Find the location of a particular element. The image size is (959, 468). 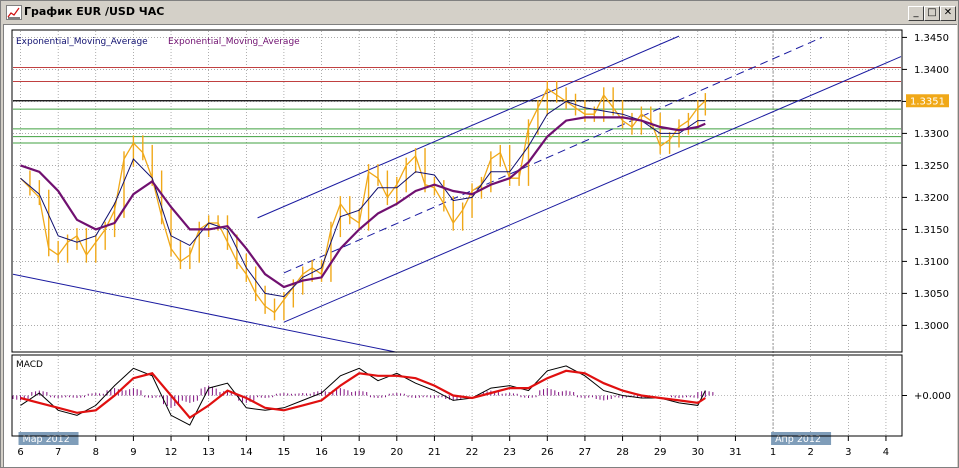

maximize-button: □ is located at coordinates (932, 13).